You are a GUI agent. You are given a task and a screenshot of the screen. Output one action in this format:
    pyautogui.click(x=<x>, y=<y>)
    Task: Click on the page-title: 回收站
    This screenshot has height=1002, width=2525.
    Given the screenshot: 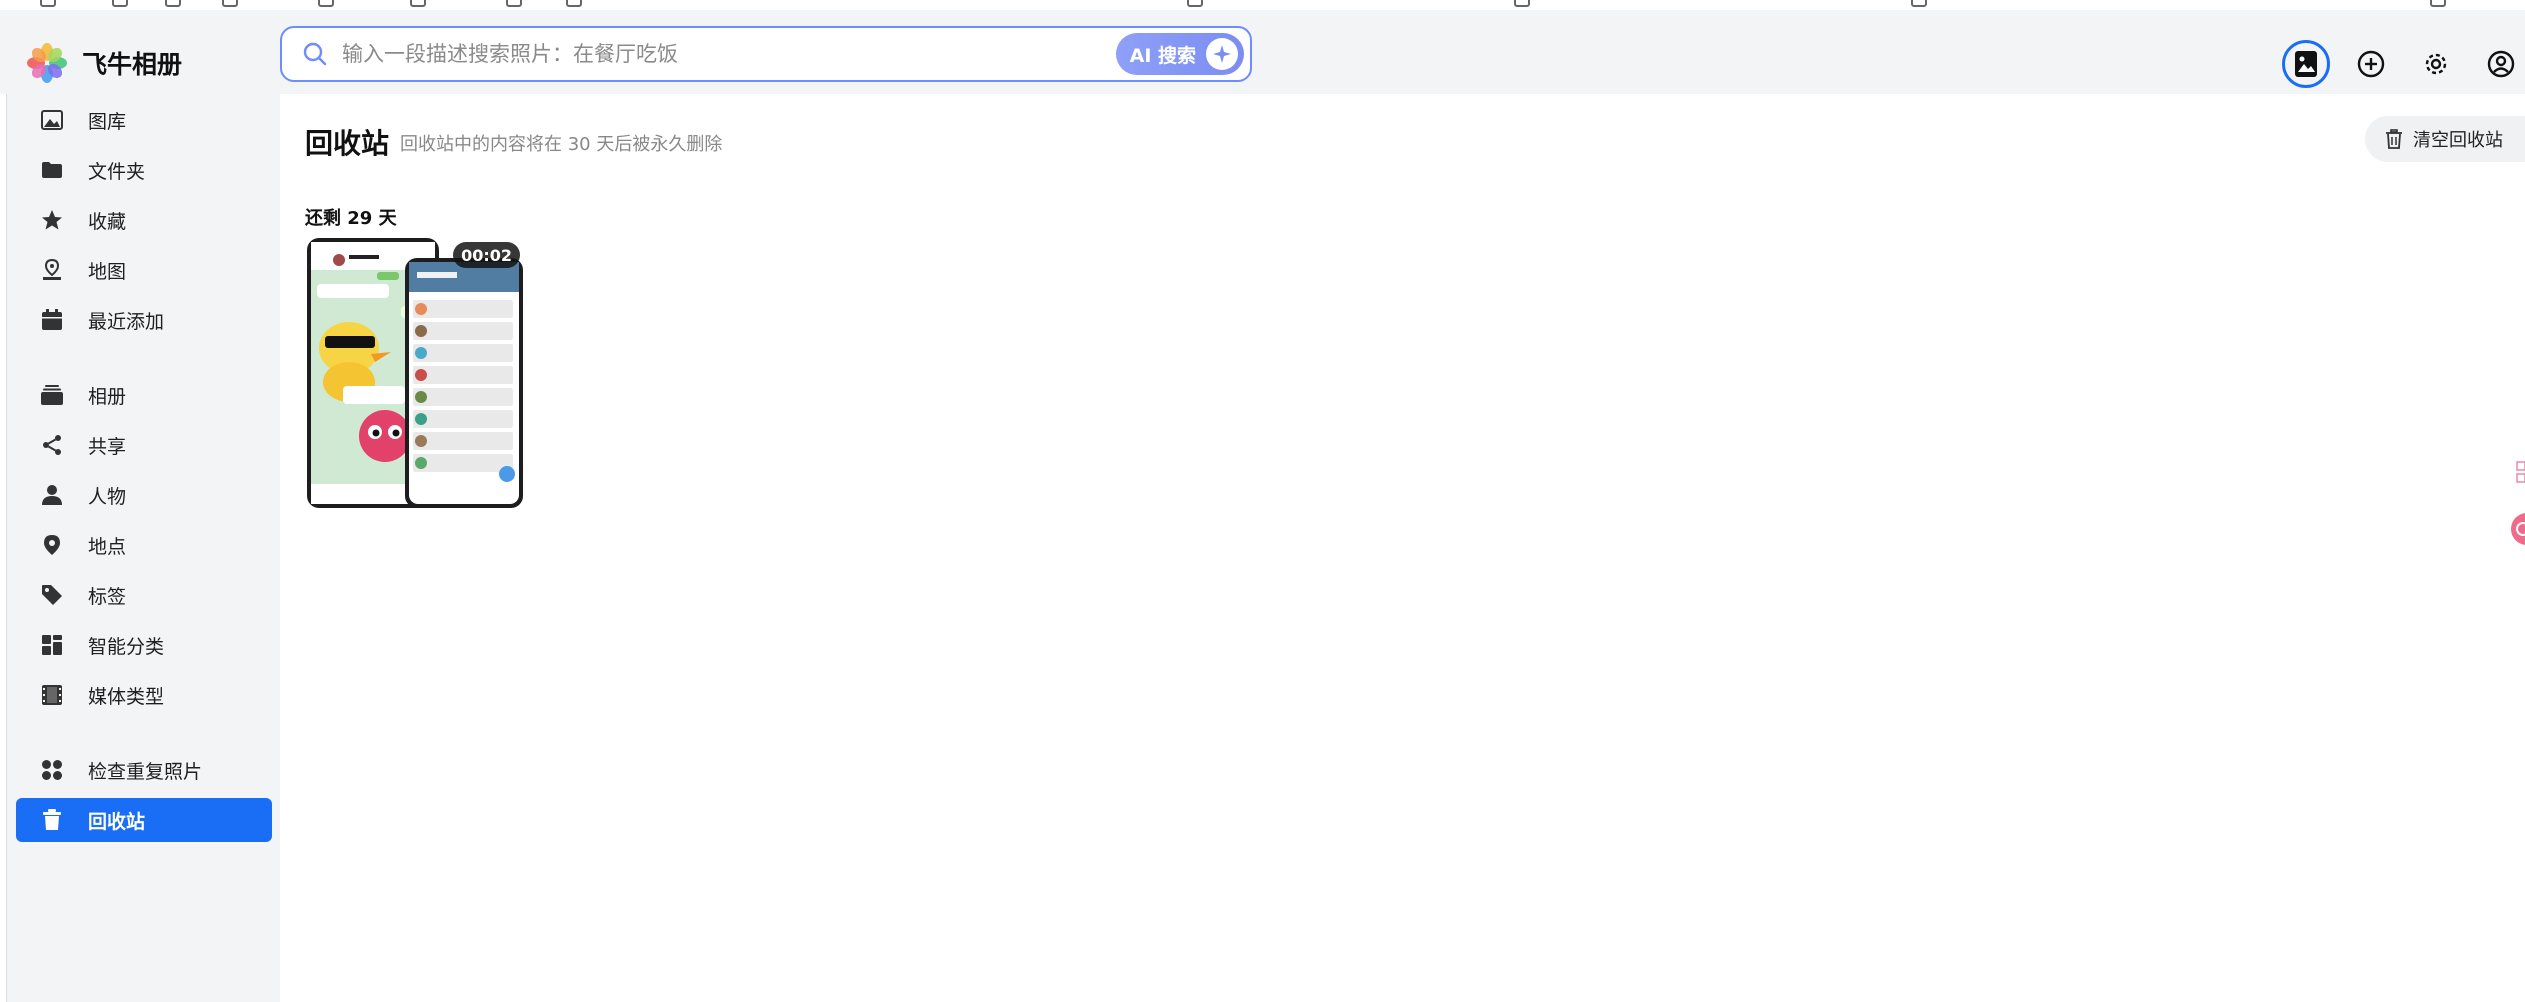 What is the action you would take?
    pyautogui.click(x=347, y=143)
    